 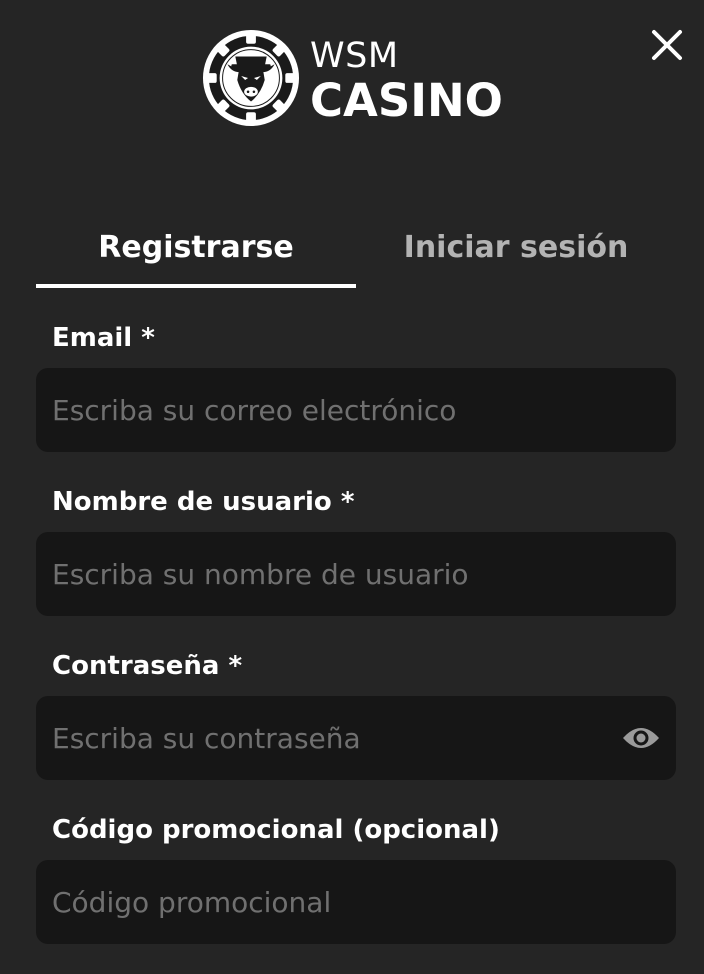 I want to click on password-field, so click(x=356, y=738).